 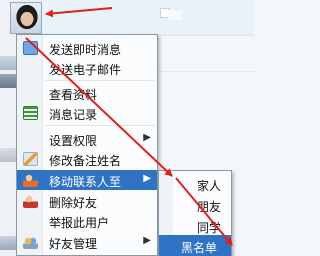 I want to click on menu-item-label: 移动联系人至, so click(x=85, y=182).